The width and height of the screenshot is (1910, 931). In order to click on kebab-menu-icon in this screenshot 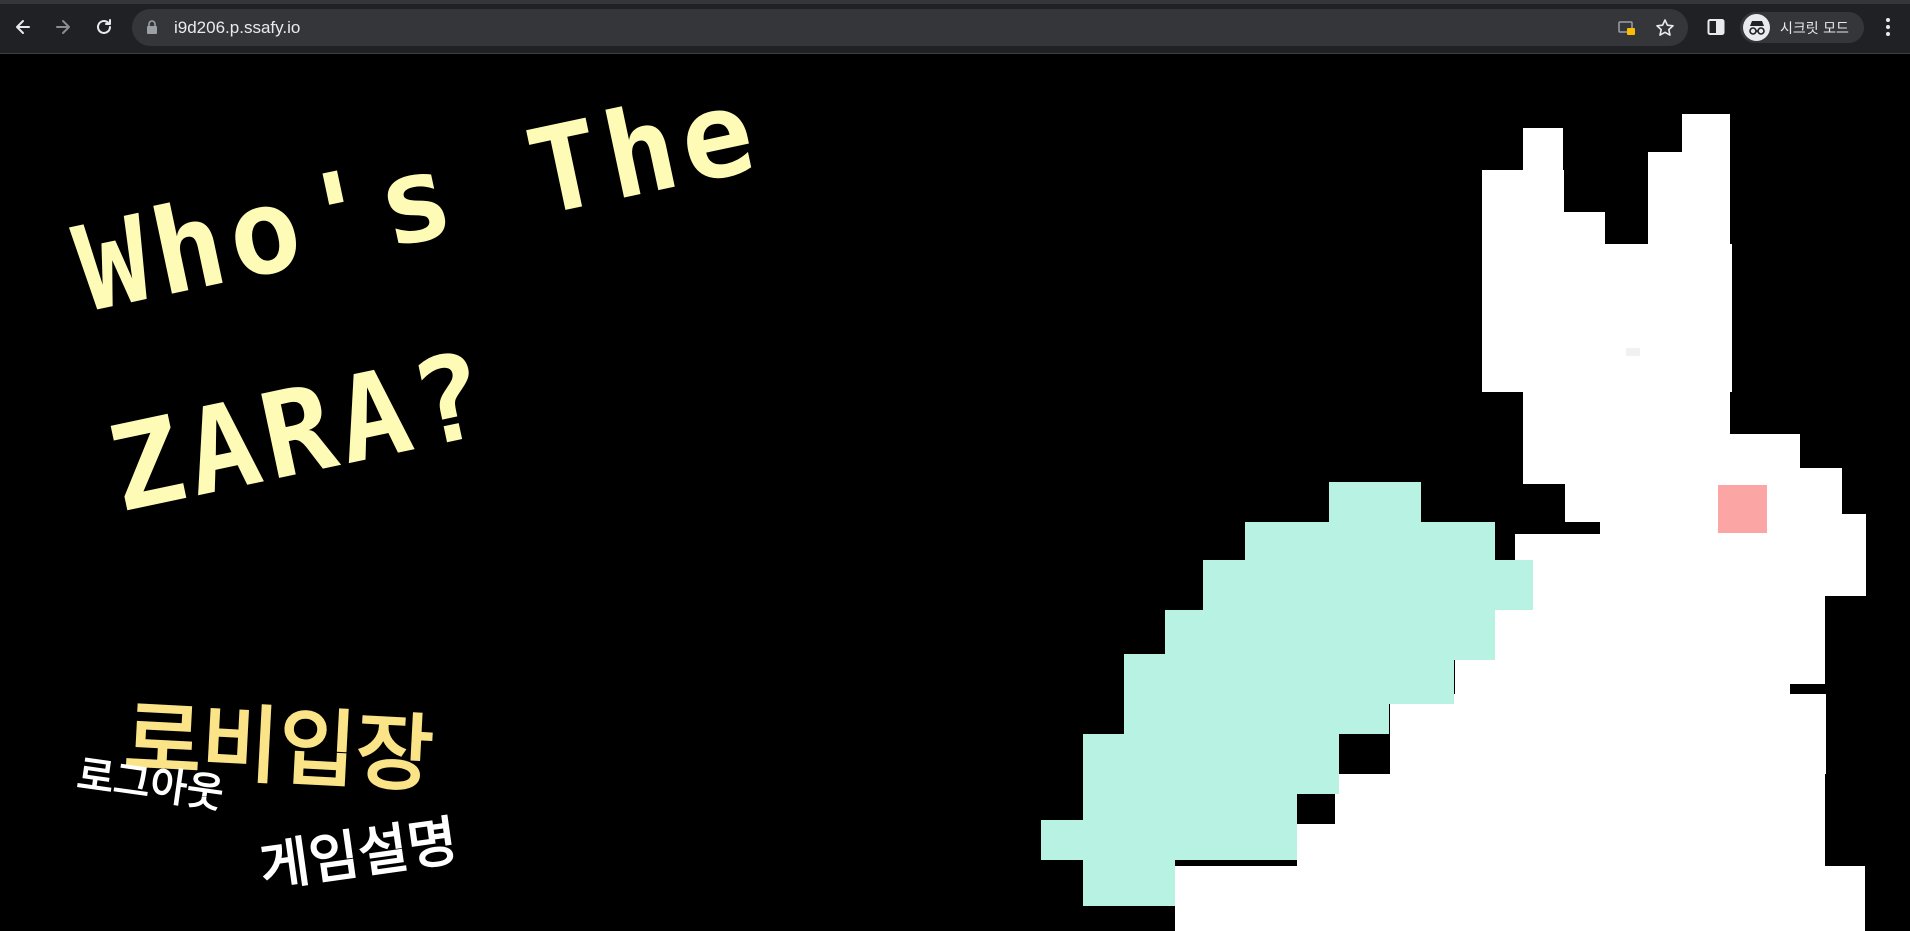, I will do `click(1888, 27)`.